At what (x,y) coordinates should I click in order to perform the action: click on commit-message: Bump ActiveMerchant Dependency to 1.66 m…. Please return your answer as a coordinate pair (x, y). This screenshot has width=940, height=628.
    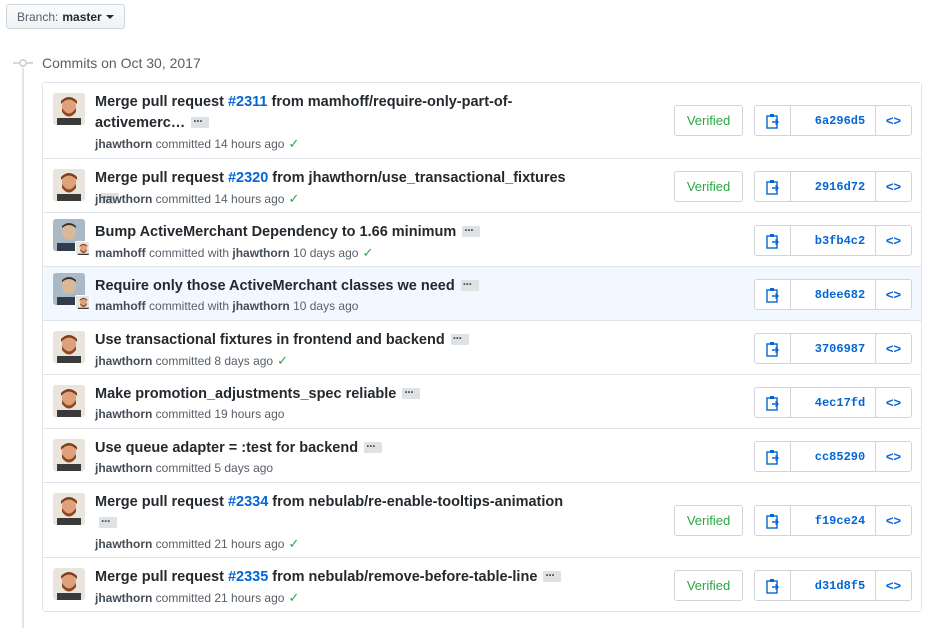
    Looking at the image, I should click on (340, 231).